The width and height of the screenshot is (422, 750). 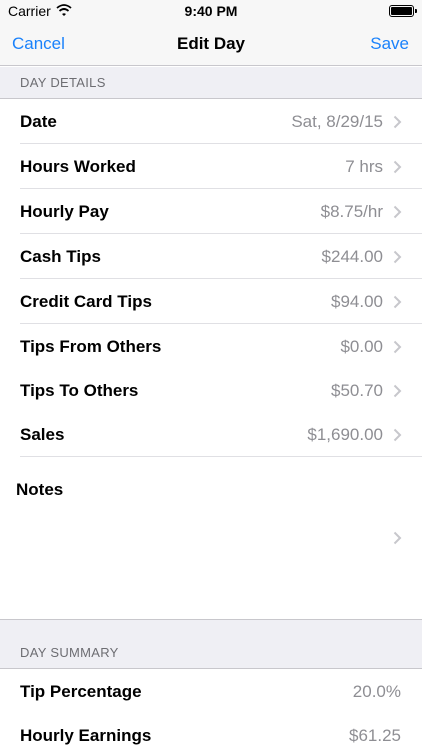 What do you see at coordinates (211, 256) in the screenshot?
I see `row-cash-tips: Cash Tips $244.00` at bounding box center [211, 256].